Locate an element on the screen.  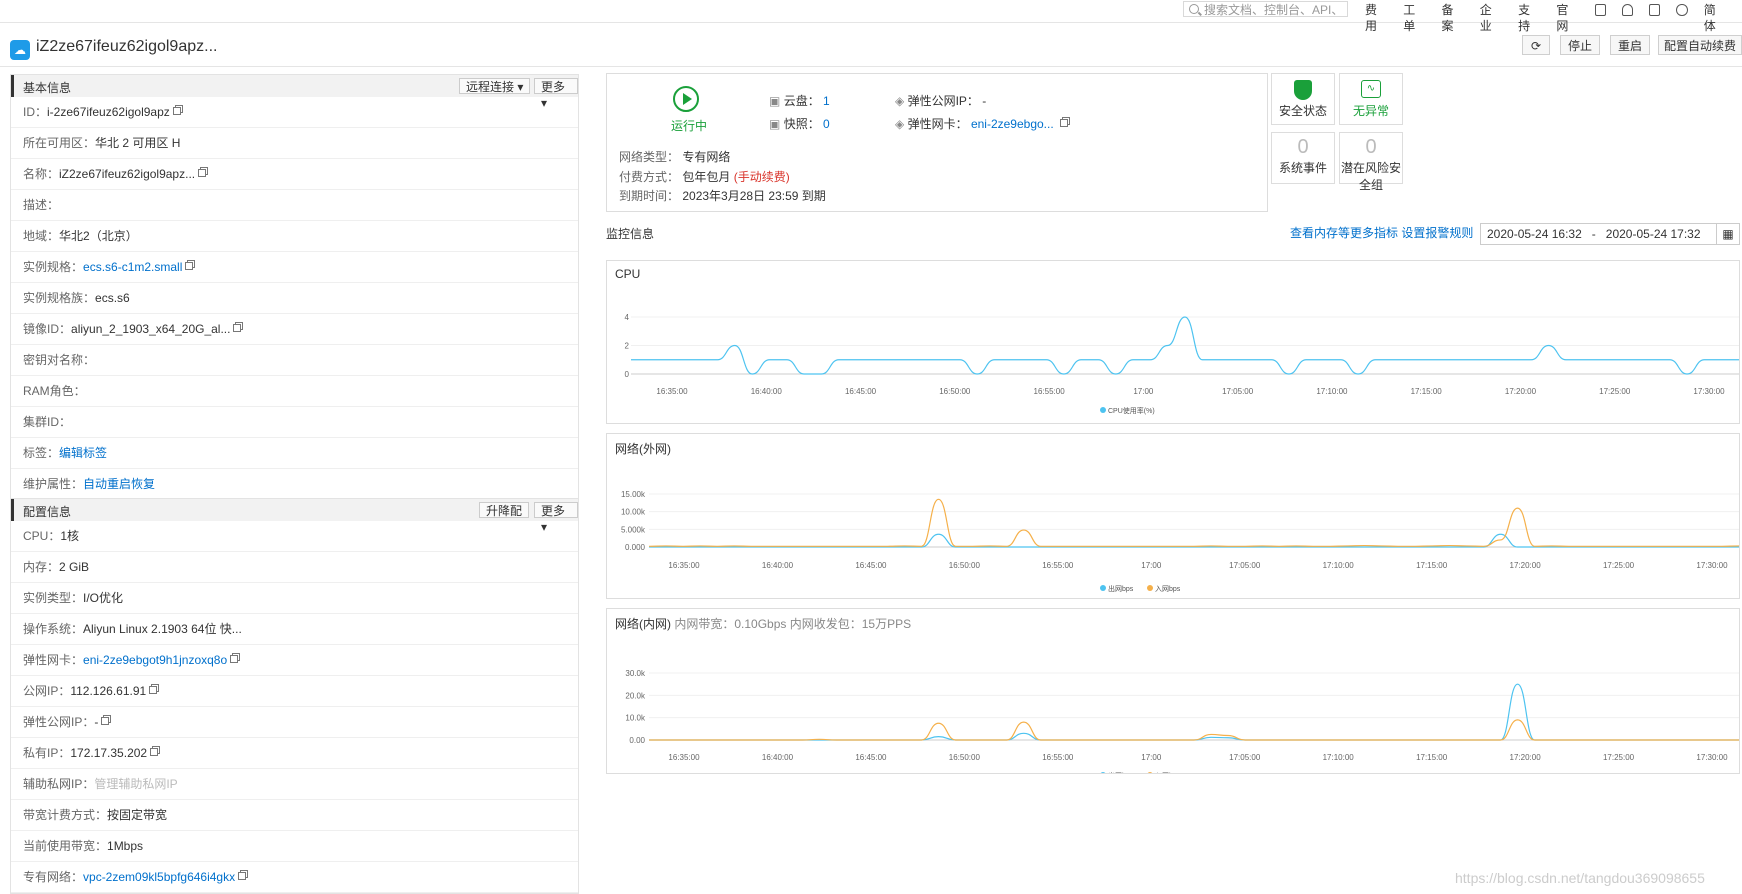
alarm-rules-link: 设置报警规则 is located at coordinates (1437, 233).